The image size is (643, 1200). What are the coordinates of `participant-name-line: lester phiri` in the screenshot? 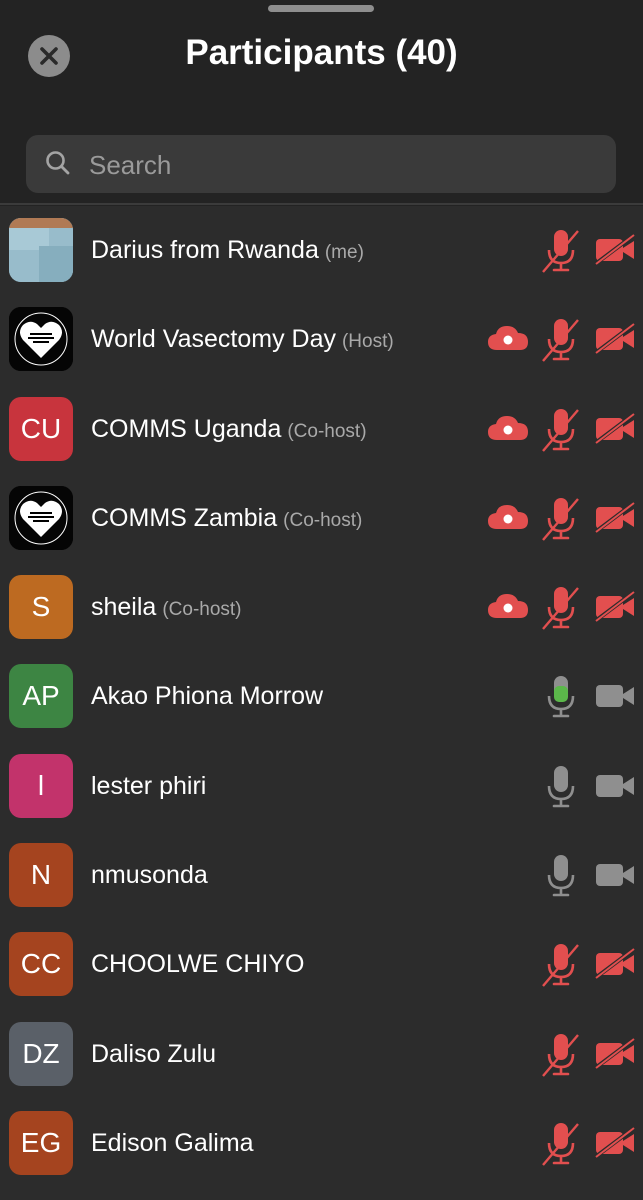 It's located at (148, 788).